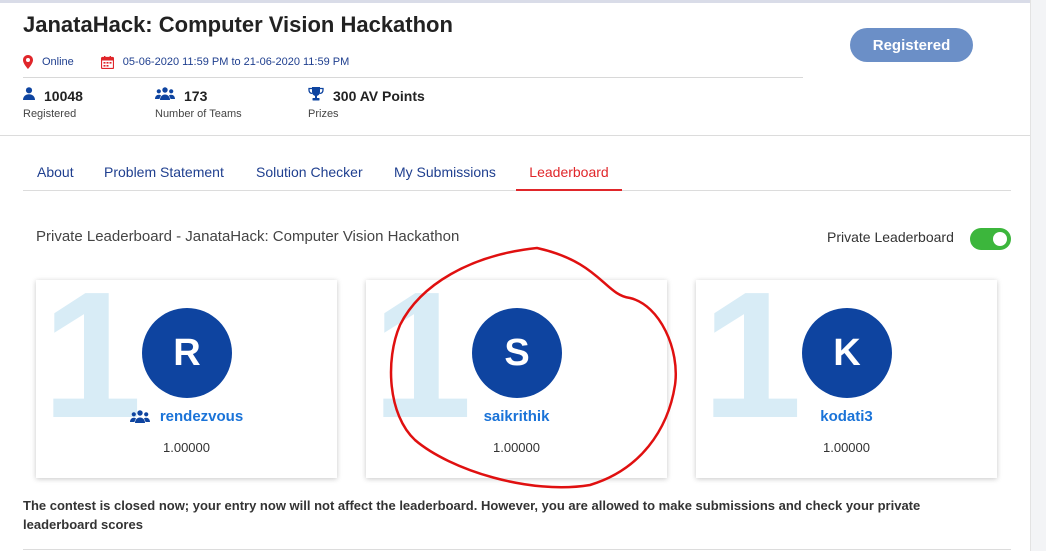  I want to click on stat-value: 10048, so click(63, 96).